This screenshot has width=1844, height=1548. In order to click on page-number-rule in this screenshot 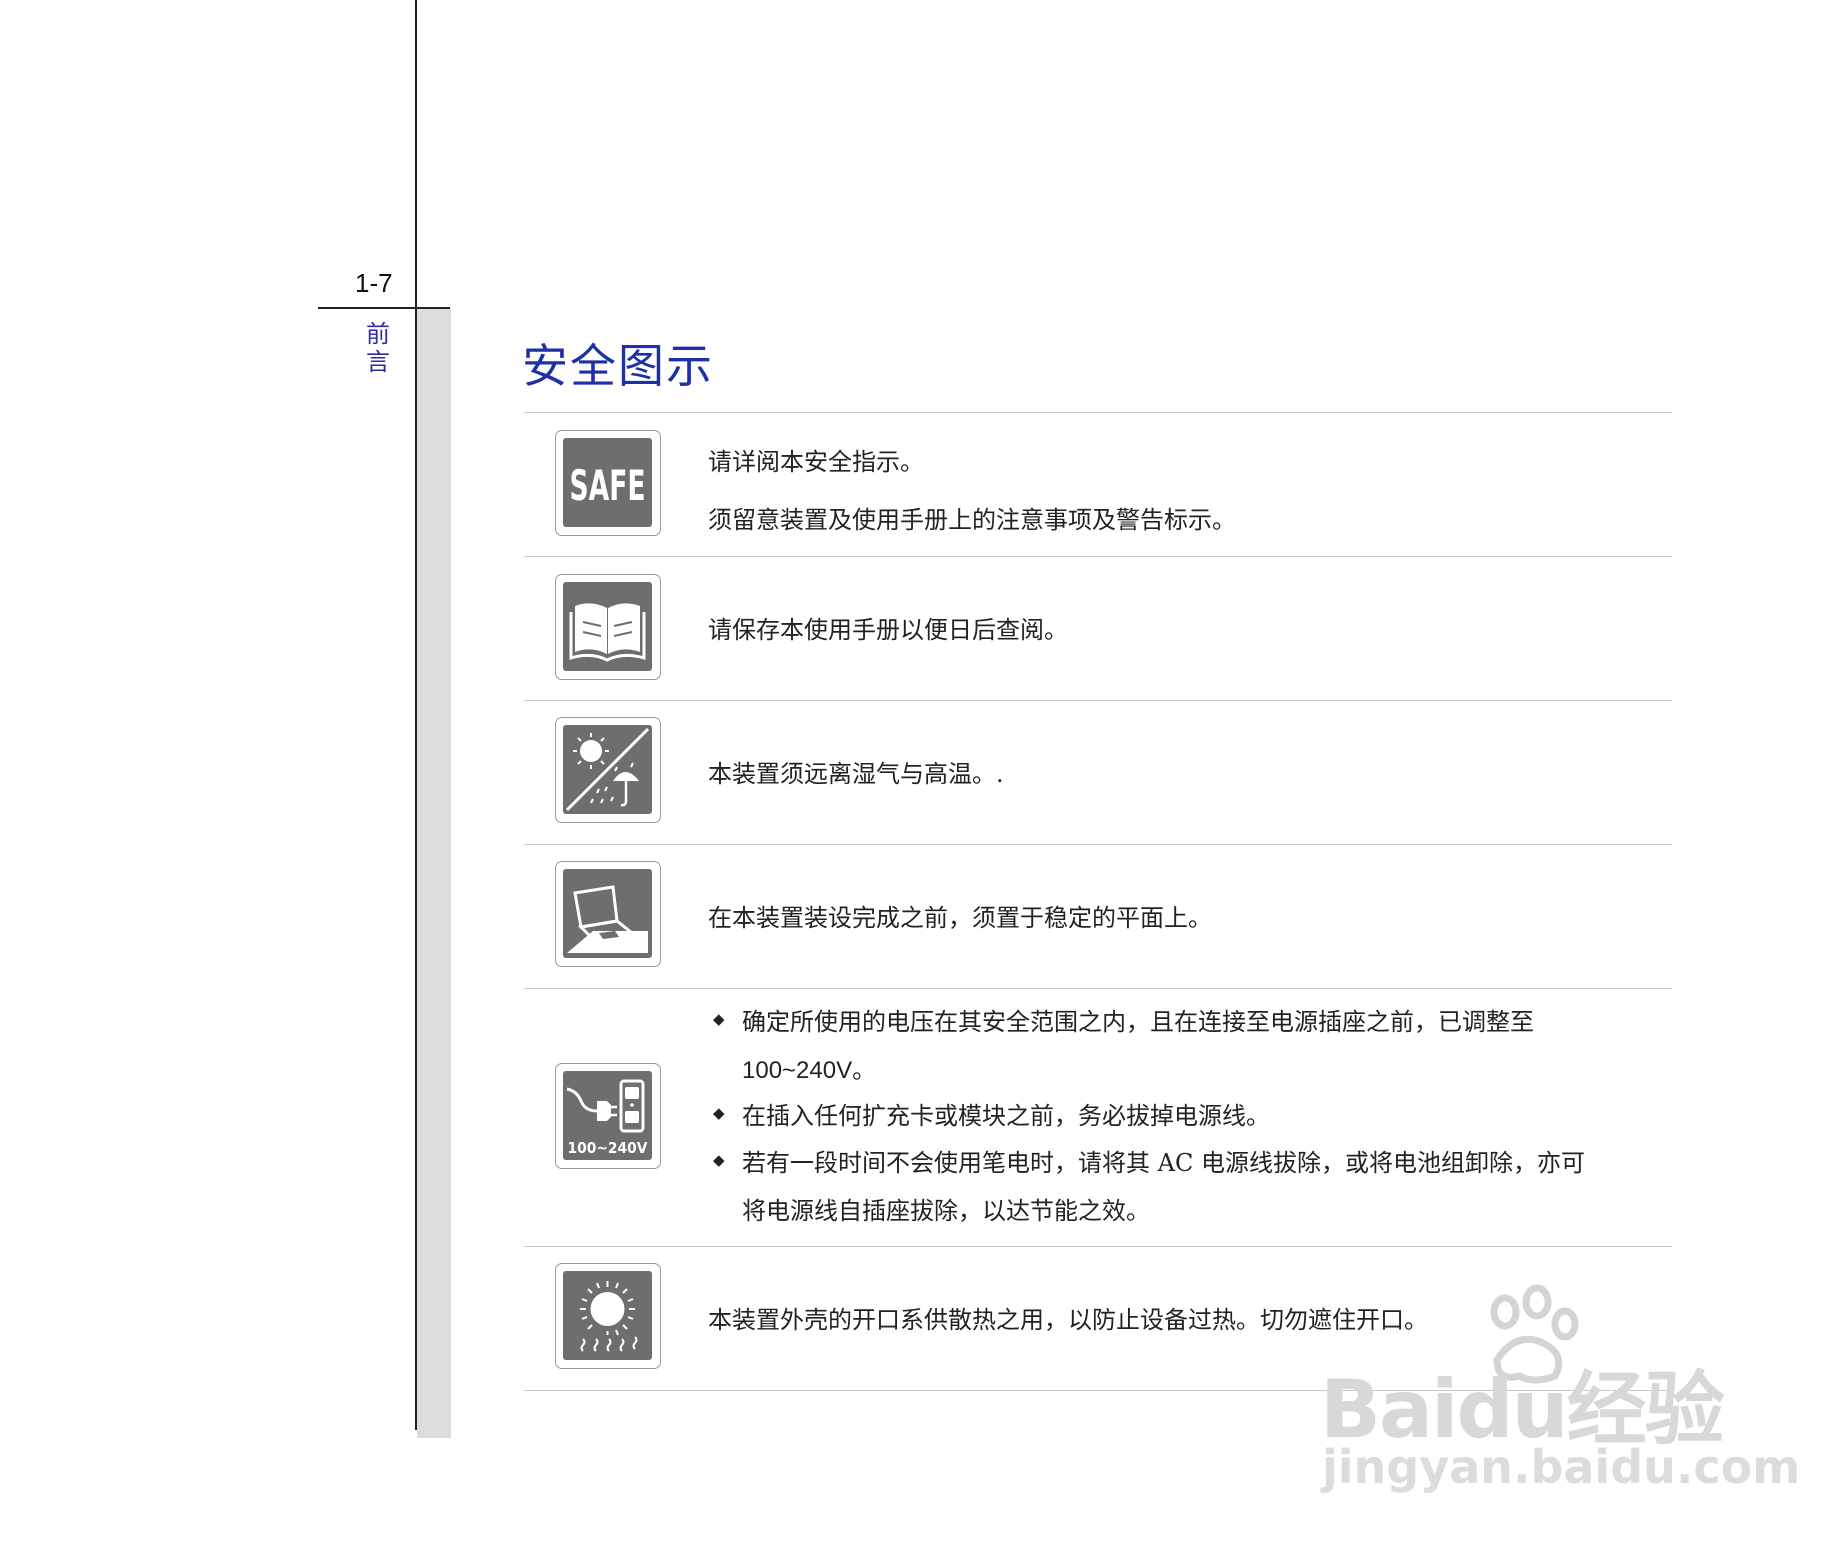, I will do `click(384, 308)`.